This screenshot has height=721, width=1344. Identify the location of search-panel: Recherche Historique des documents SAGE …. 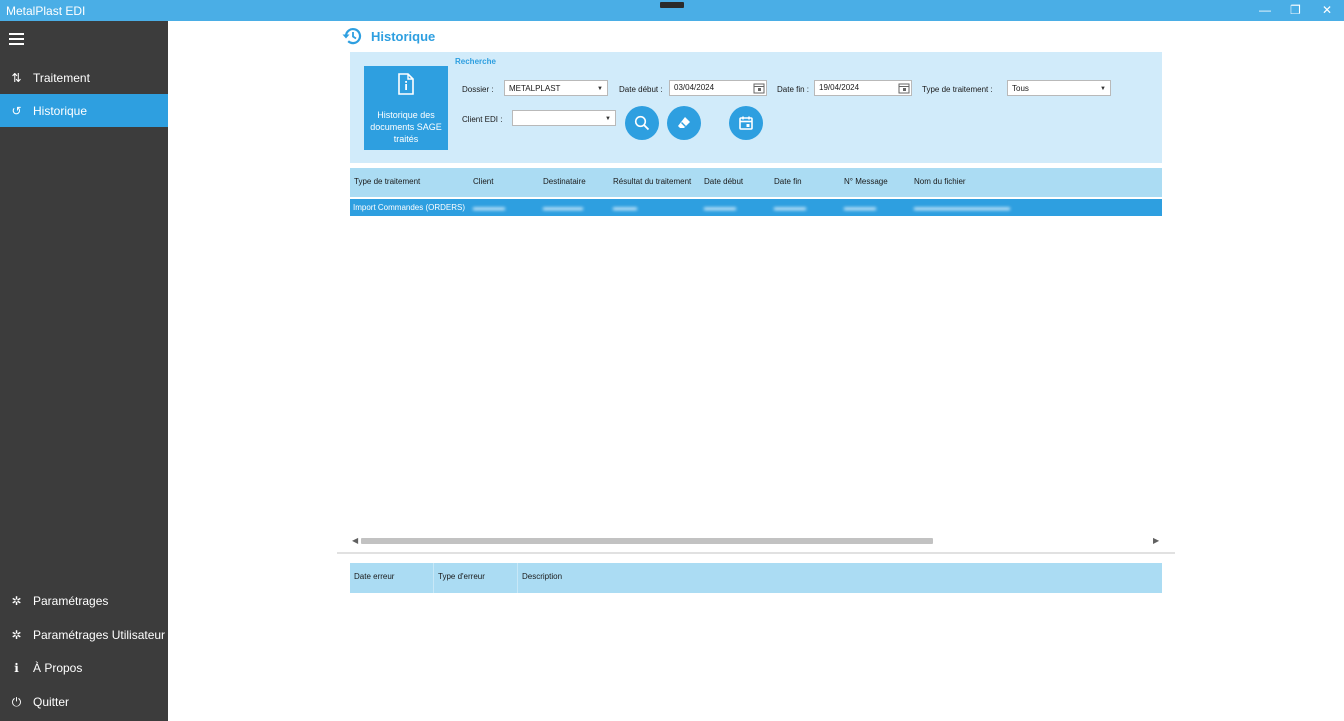
(756, 107).